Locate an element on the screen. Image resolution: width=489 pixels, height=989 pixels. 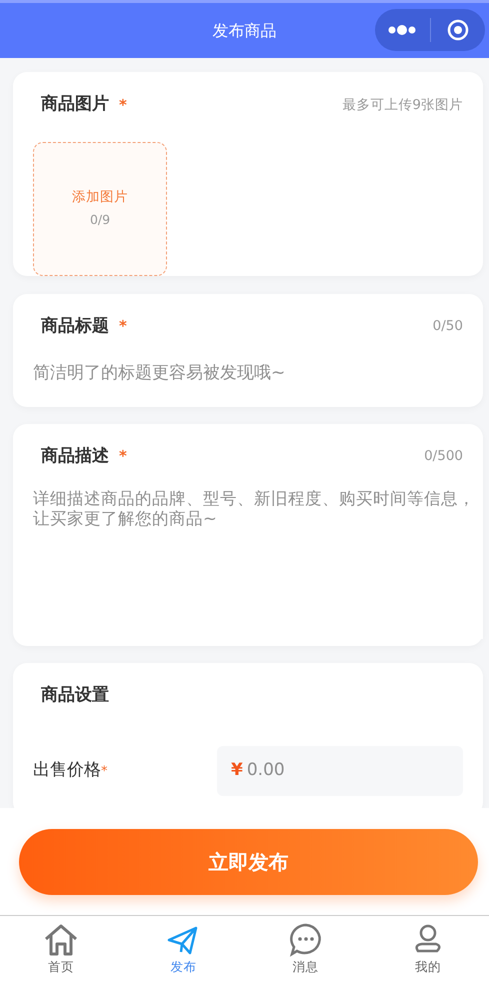
tab-item: 发布 is located at coordinates (183, 952).